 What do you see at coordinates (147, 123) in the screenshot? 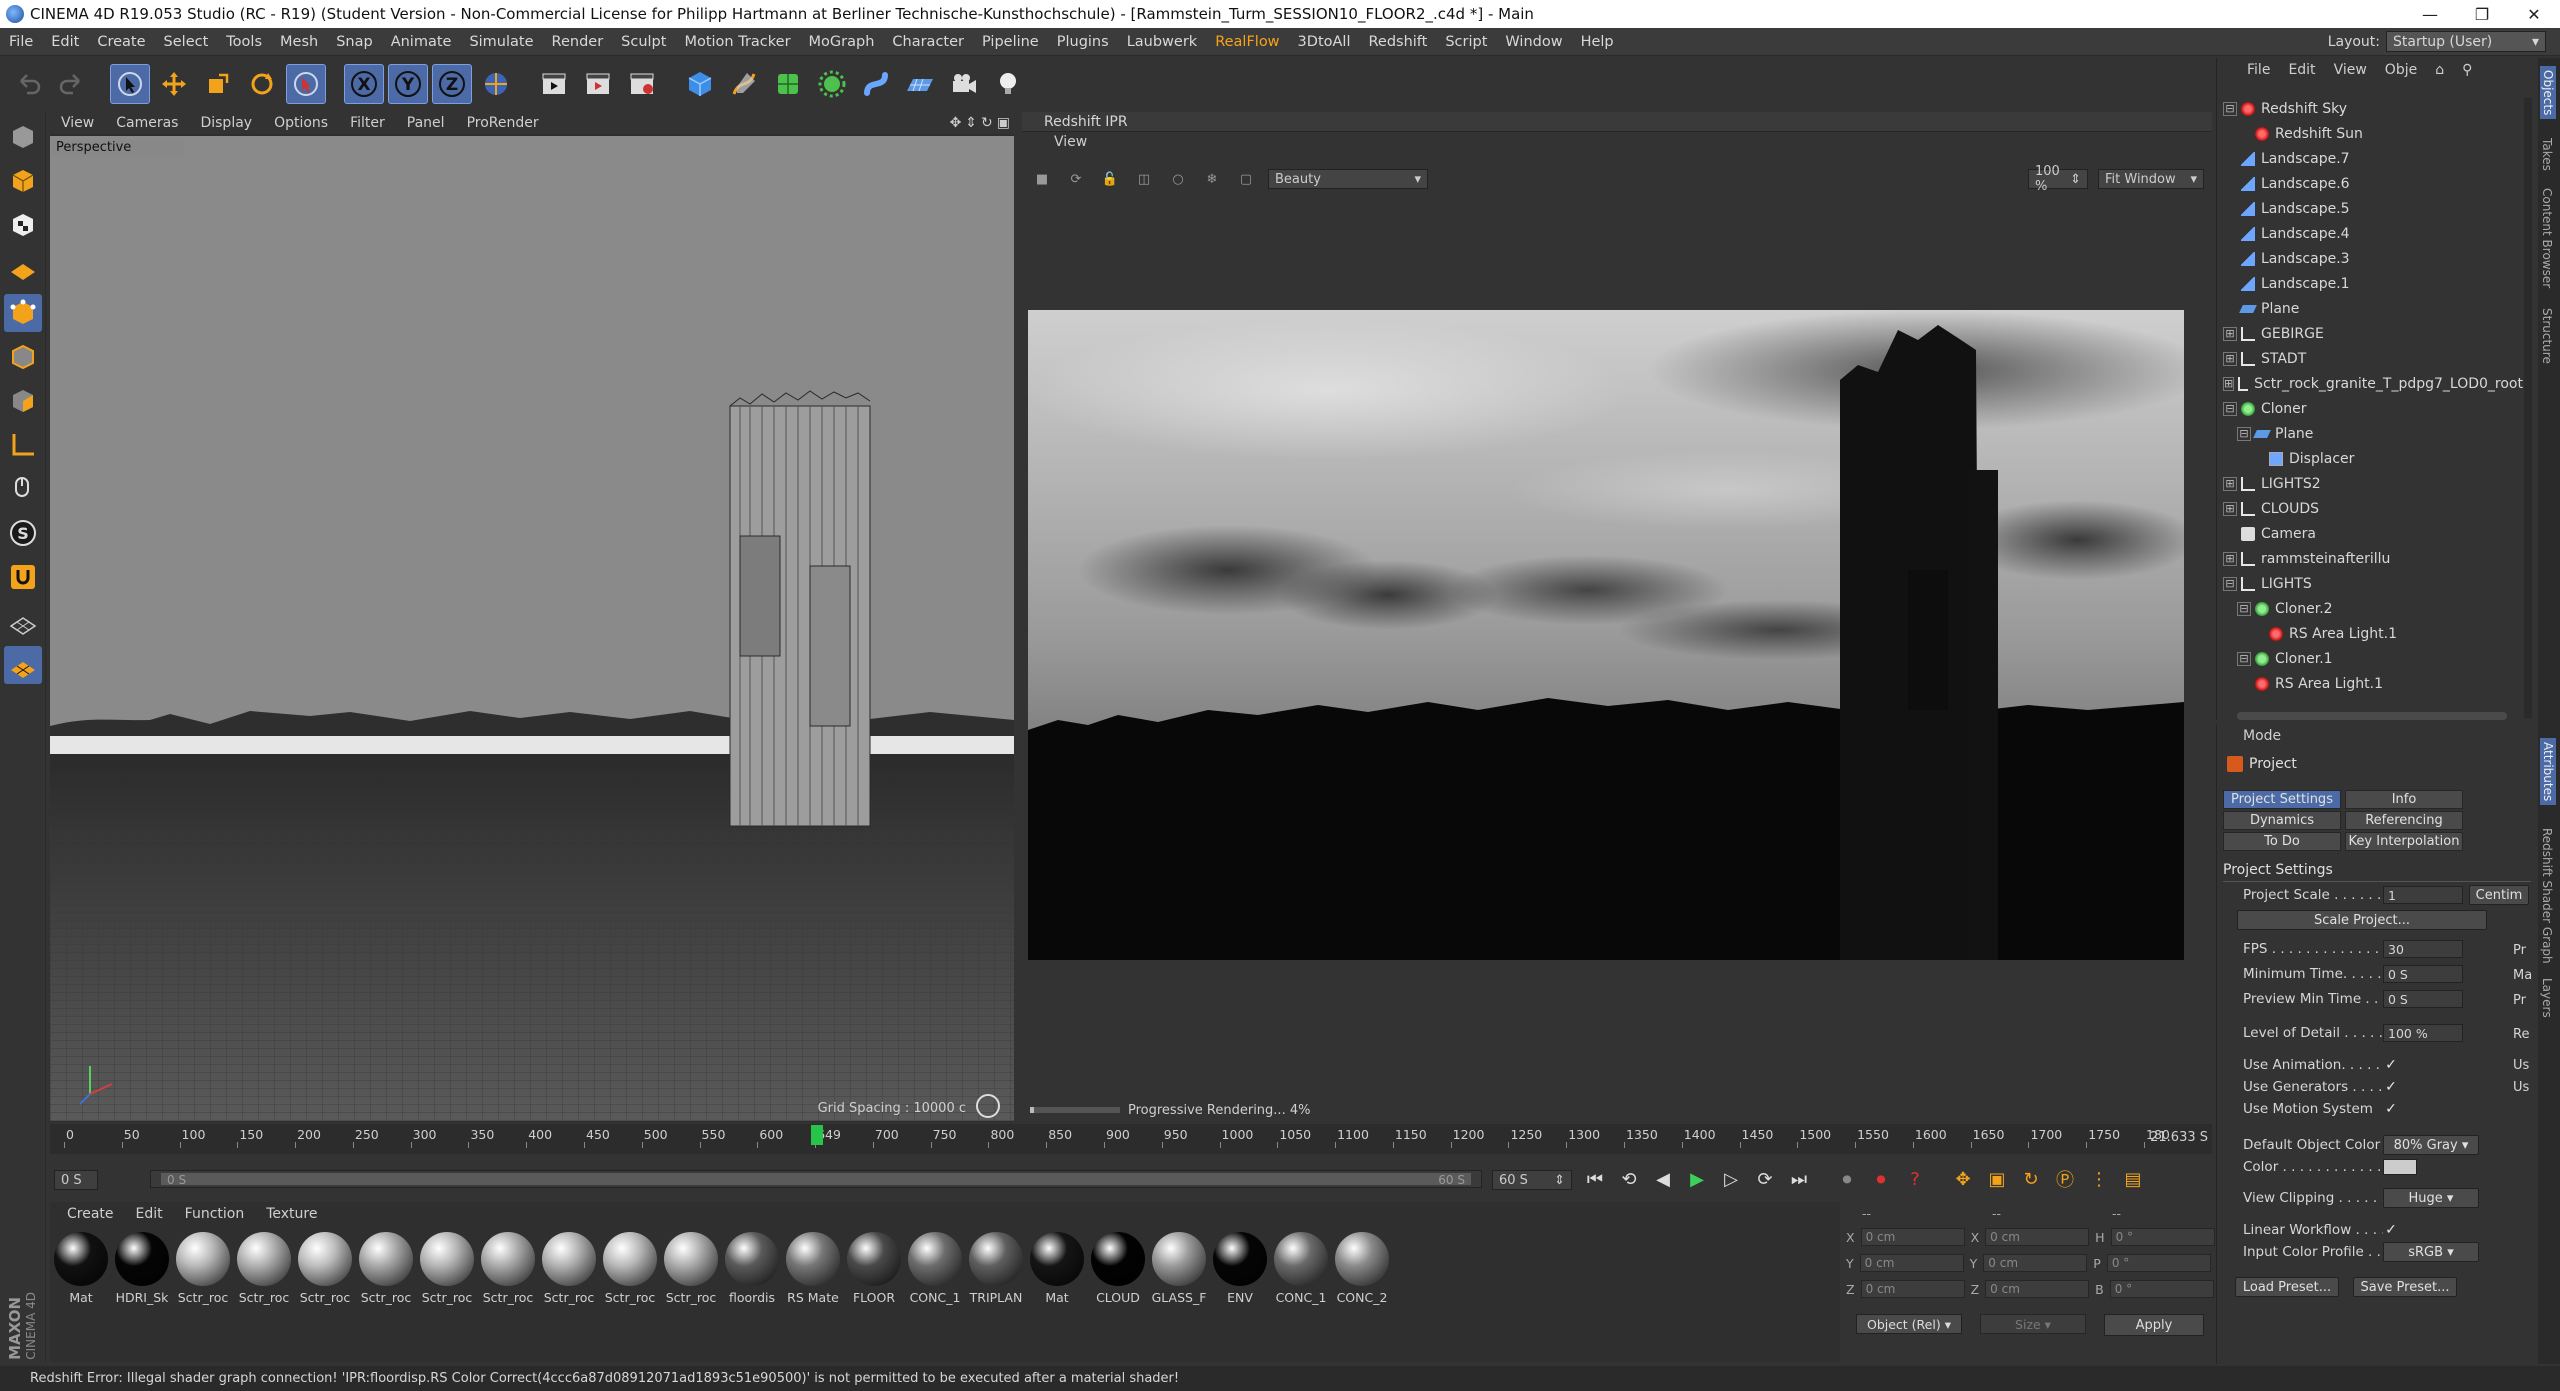
I see `viewport-menu-cameras: Cameras` at bounding box center [147, 123].